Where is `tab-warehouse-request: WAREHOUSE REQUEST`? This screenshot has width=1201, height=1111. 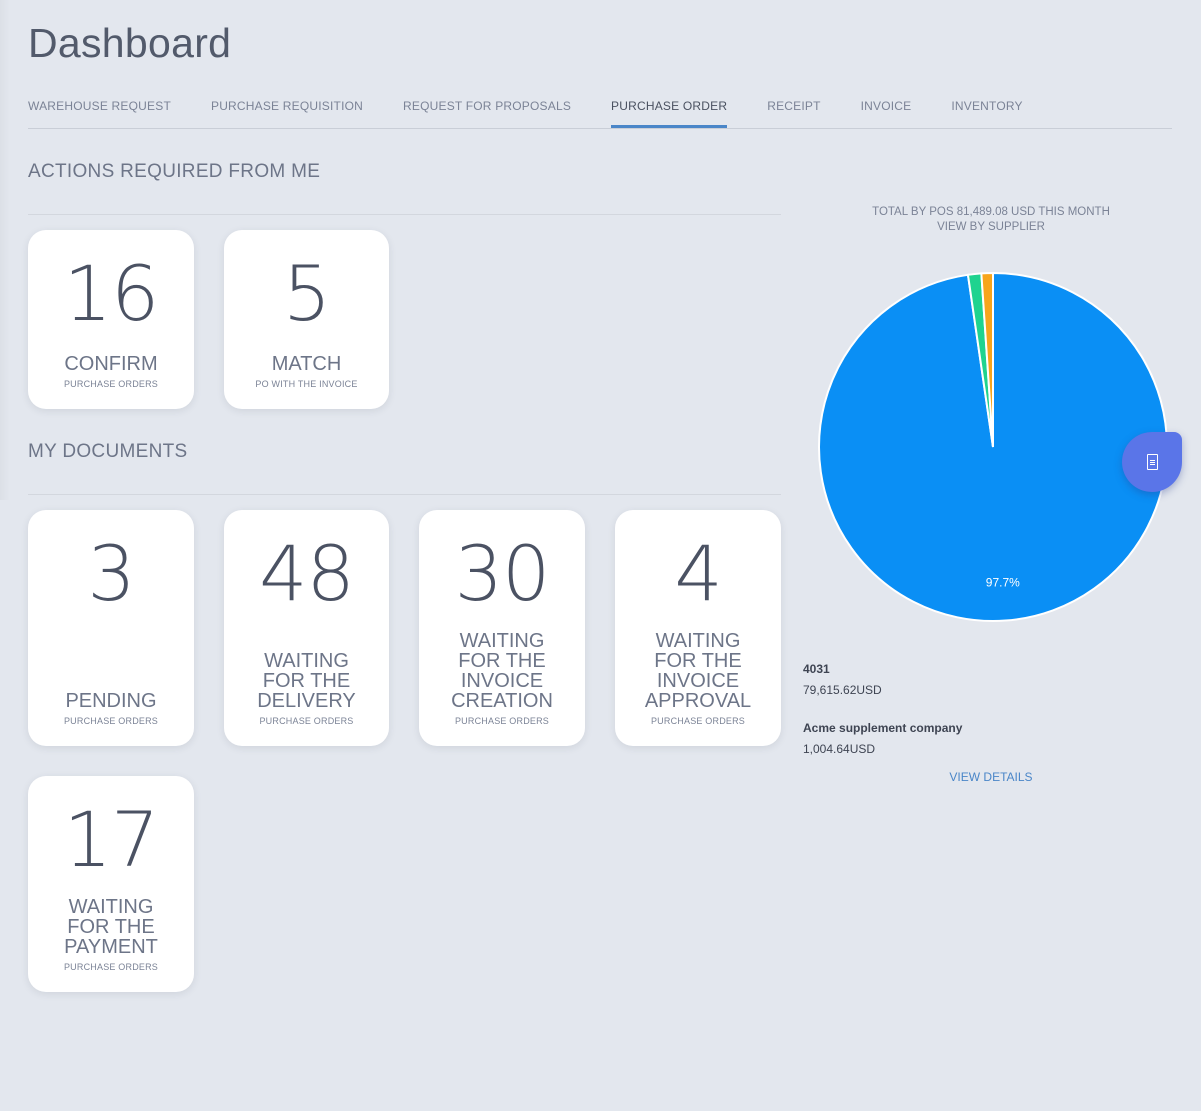 tab-warehouse-request: WAREHOUSE REQUEST is located at coordinates (99, 108).